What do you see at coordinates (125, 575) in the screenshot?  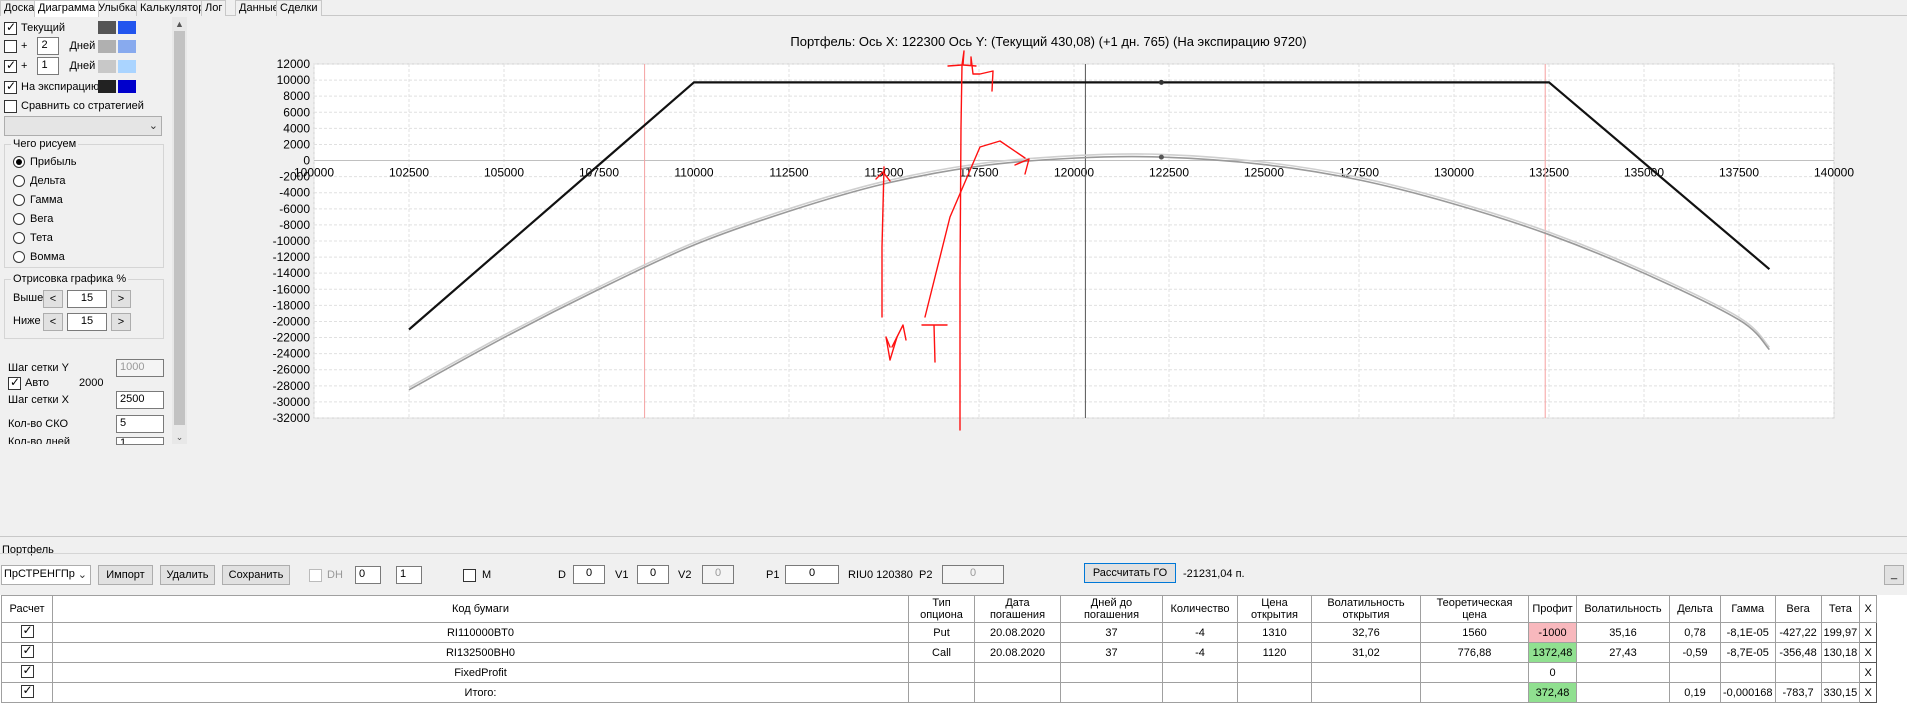 I see `import-button: Импорт` at bounding box center [125, 575].